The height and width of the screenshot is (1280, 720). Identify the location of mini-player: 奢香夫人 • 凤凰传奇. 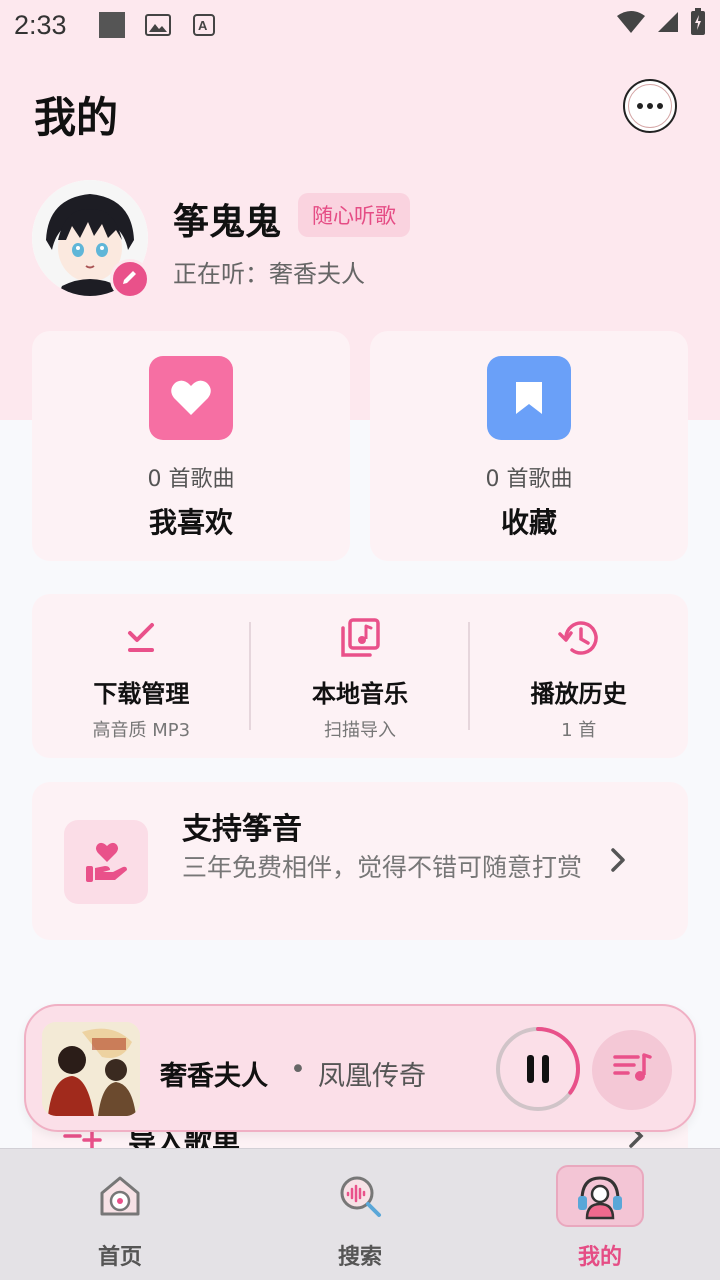
(360, 1068).